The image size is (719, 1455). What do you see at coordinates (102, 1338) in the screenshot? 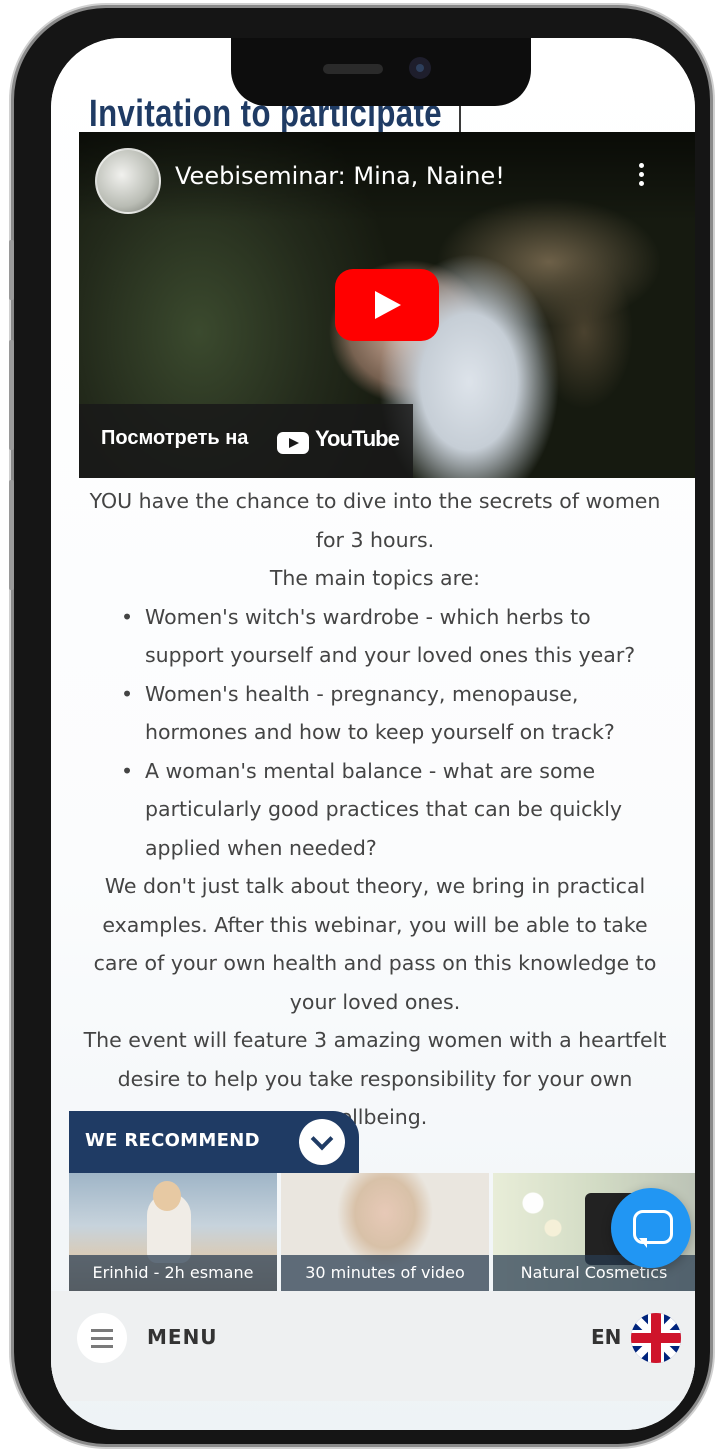
I see `hamburger-icon` at bounding box center [102, 1338].